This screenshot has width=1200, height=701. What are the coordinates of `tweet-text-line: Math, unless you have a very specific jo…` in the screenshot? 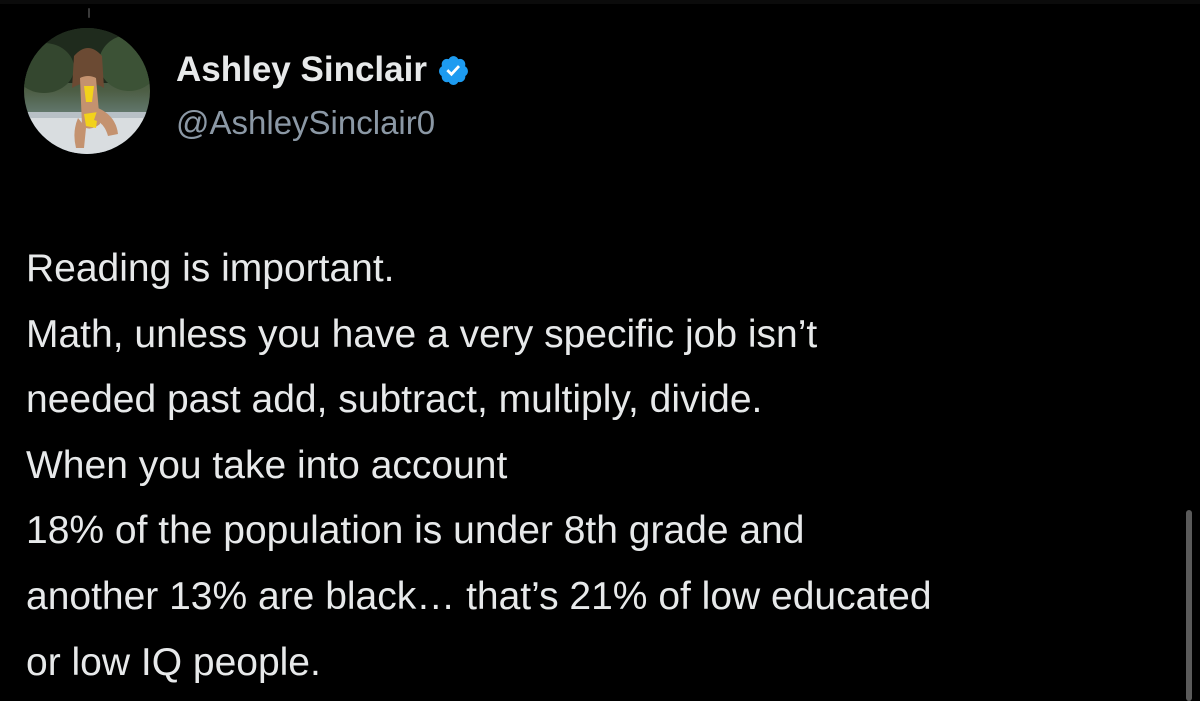 It's located at (422, 334).